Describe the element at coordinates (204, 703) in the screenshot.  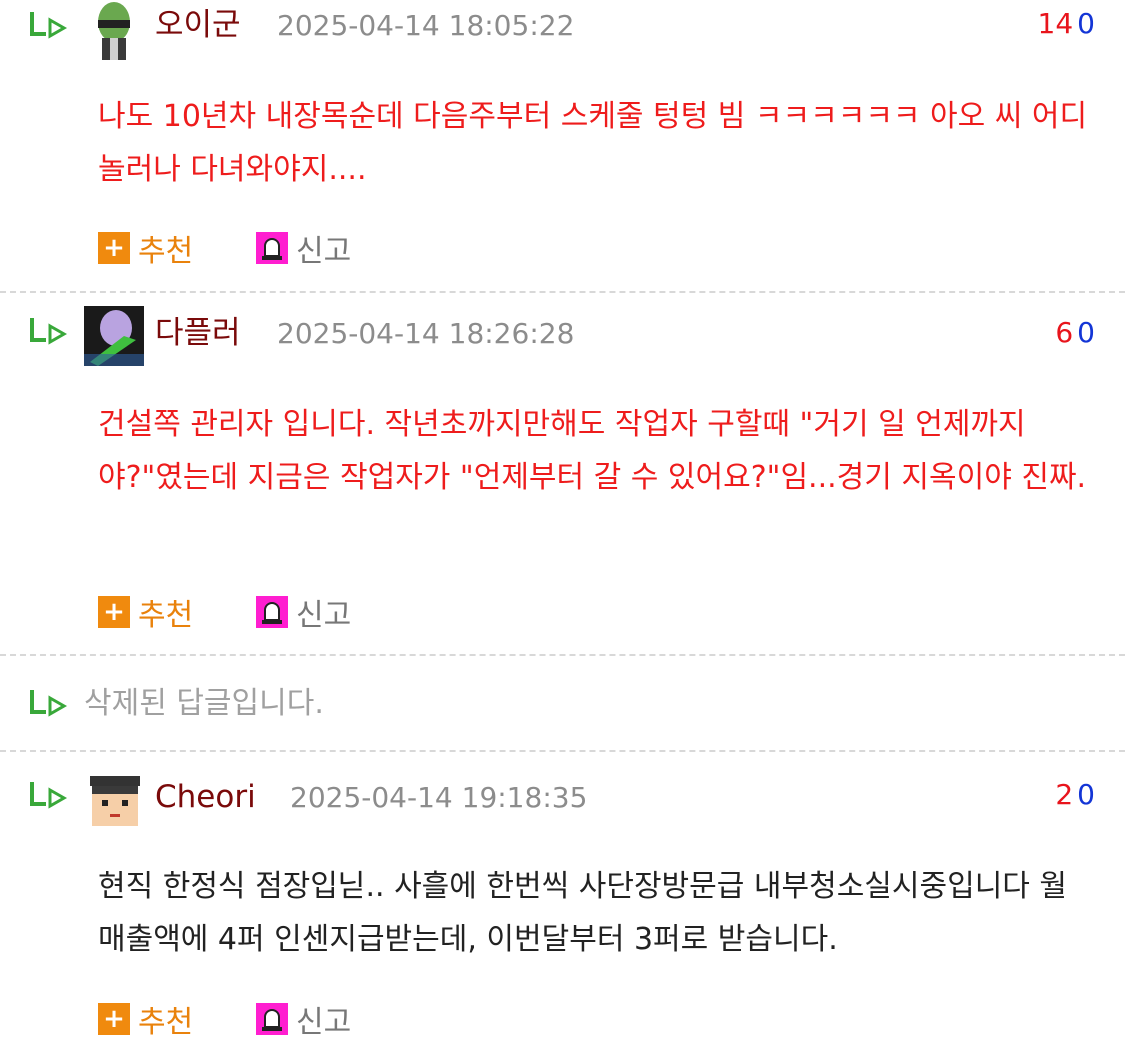
I see `deleted-reply-text: 삭제된 답글입니다.` at that location.